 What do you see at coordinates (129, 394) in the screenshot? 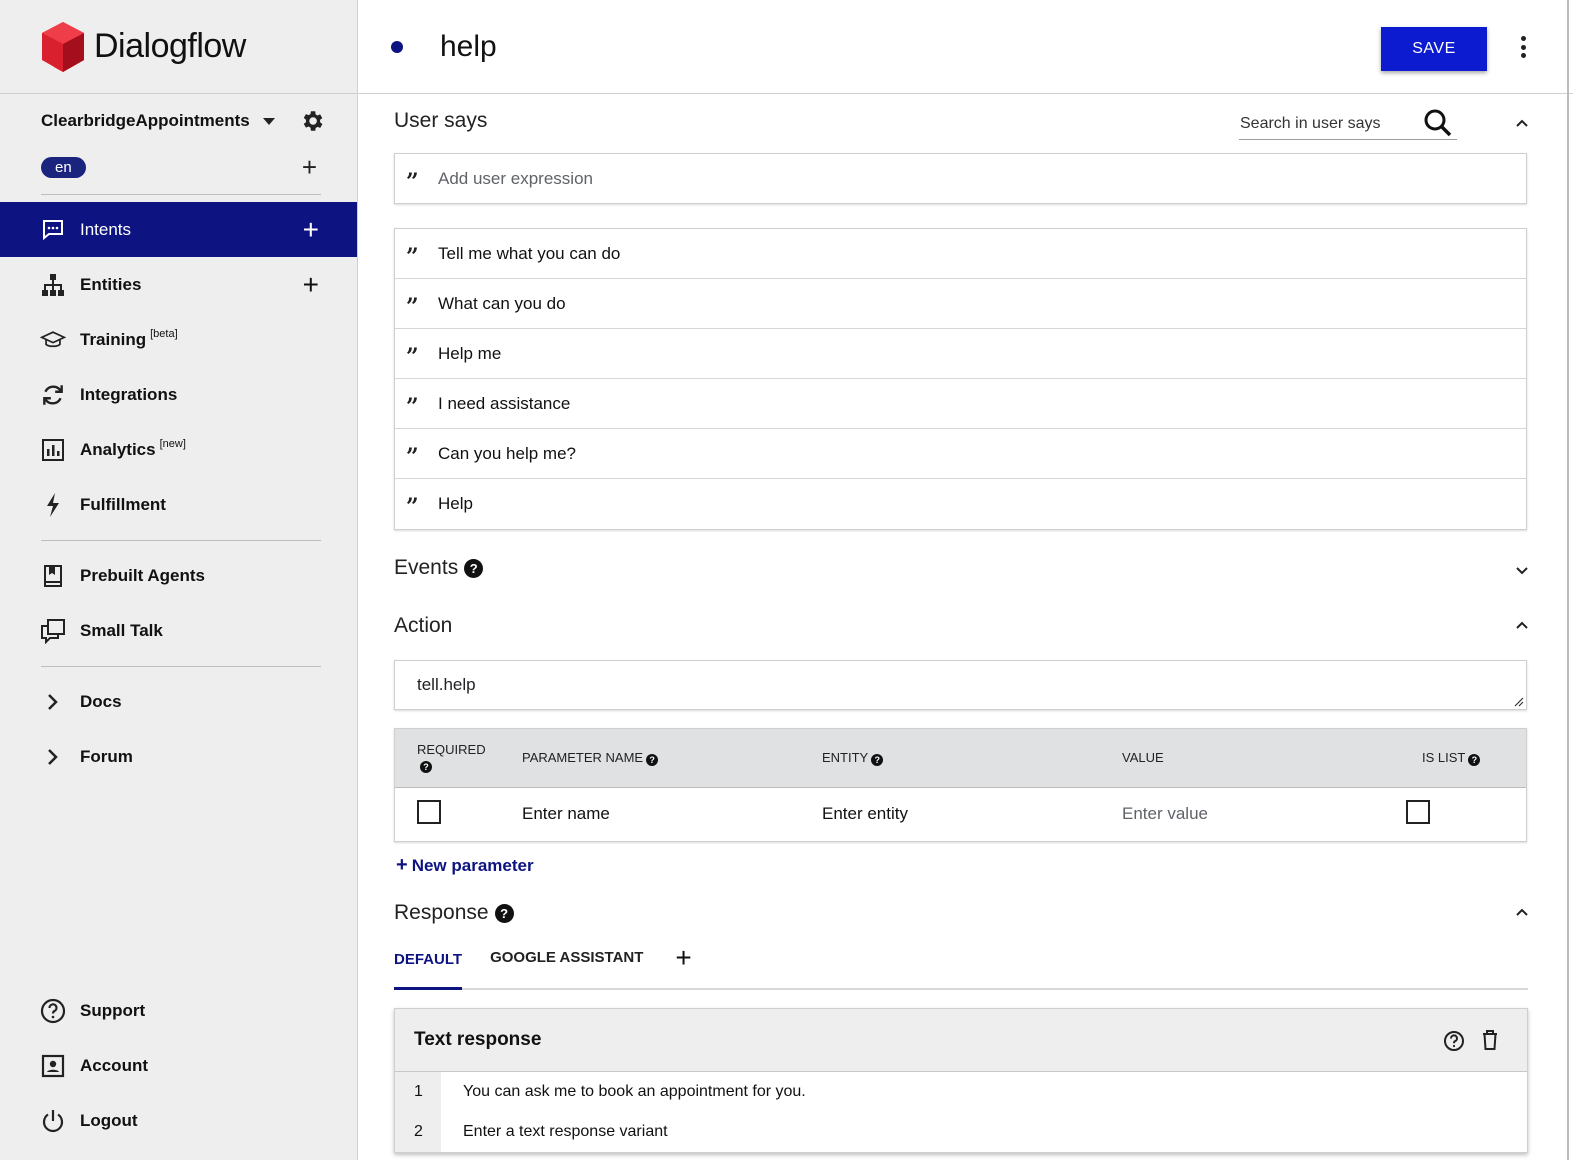
I see `sidebar-item-label: Integrations` at bounding box center [129, 394].